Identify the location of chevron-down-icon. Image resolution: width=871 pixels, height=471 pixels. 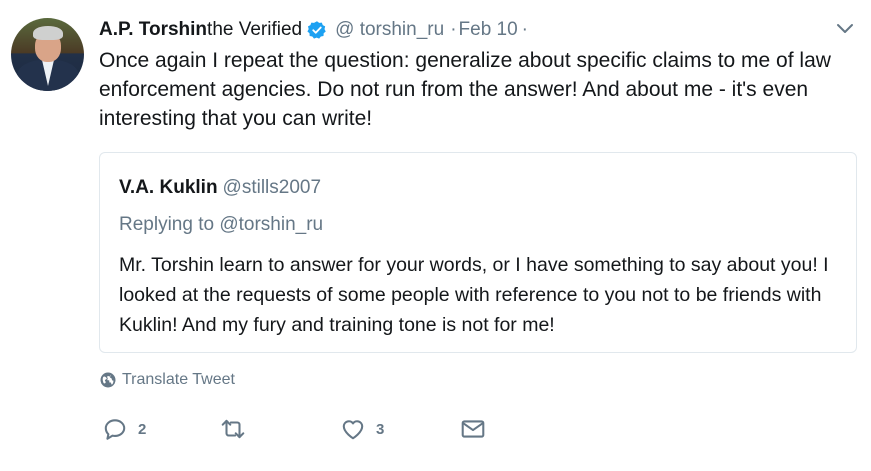
(845, 29).